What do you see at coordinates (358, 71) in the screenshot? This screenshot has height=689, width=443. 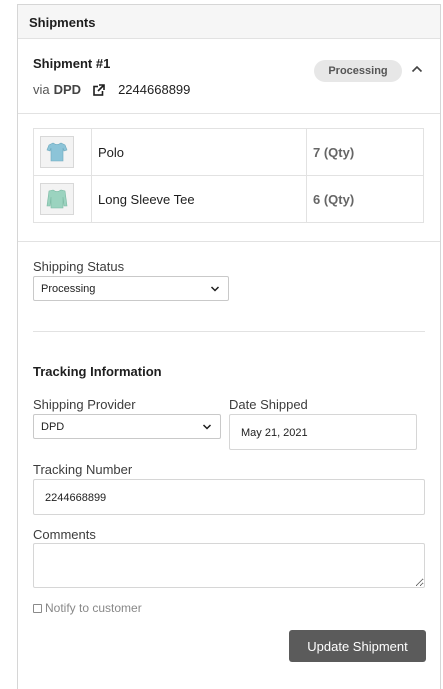 I see `status-badge: Processing` at bounding box center [358, 71].